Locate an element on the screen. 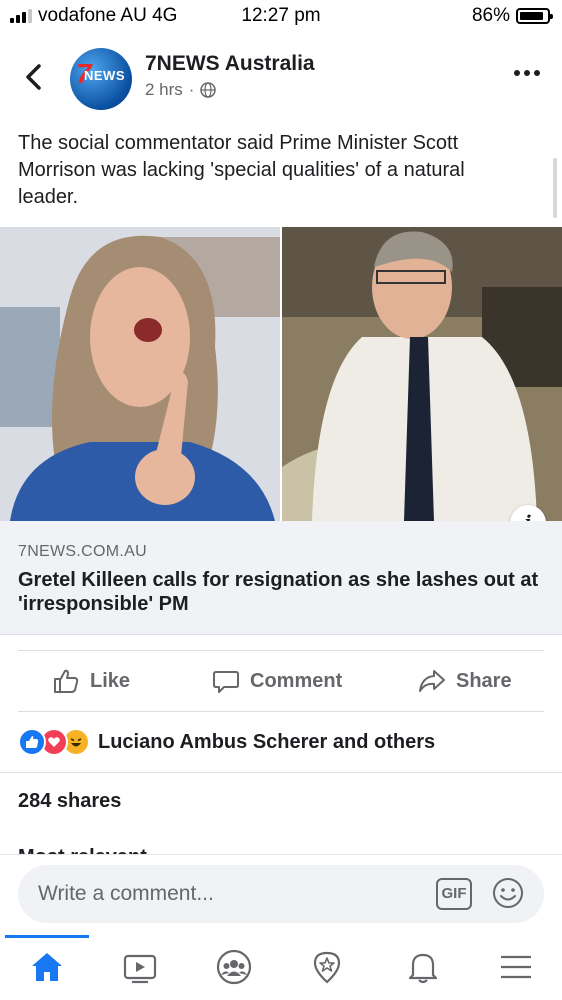  bottom-nav is located at coordinates (281, 967).